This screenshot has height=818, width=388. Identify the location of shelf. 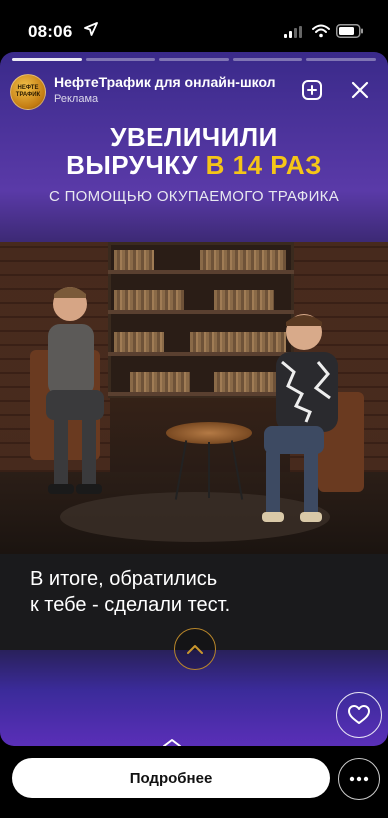
(201, 272).